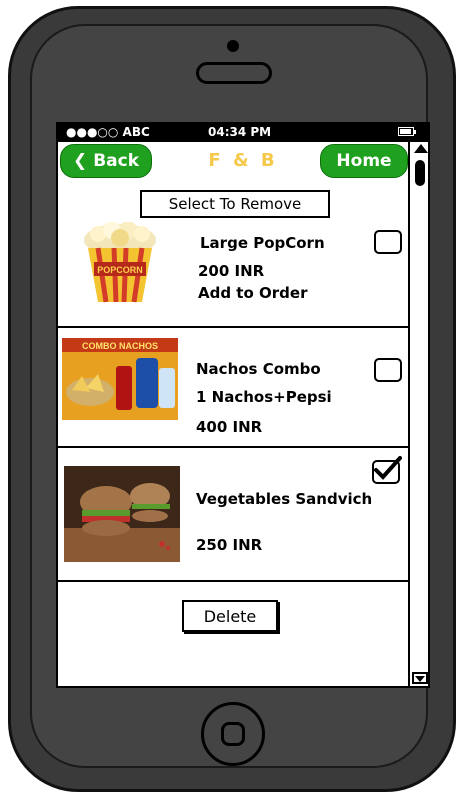  What do you see at coordinates (116, 161) in the screenshot?
I see `back-label: Back` at bounding box center [116, 161].